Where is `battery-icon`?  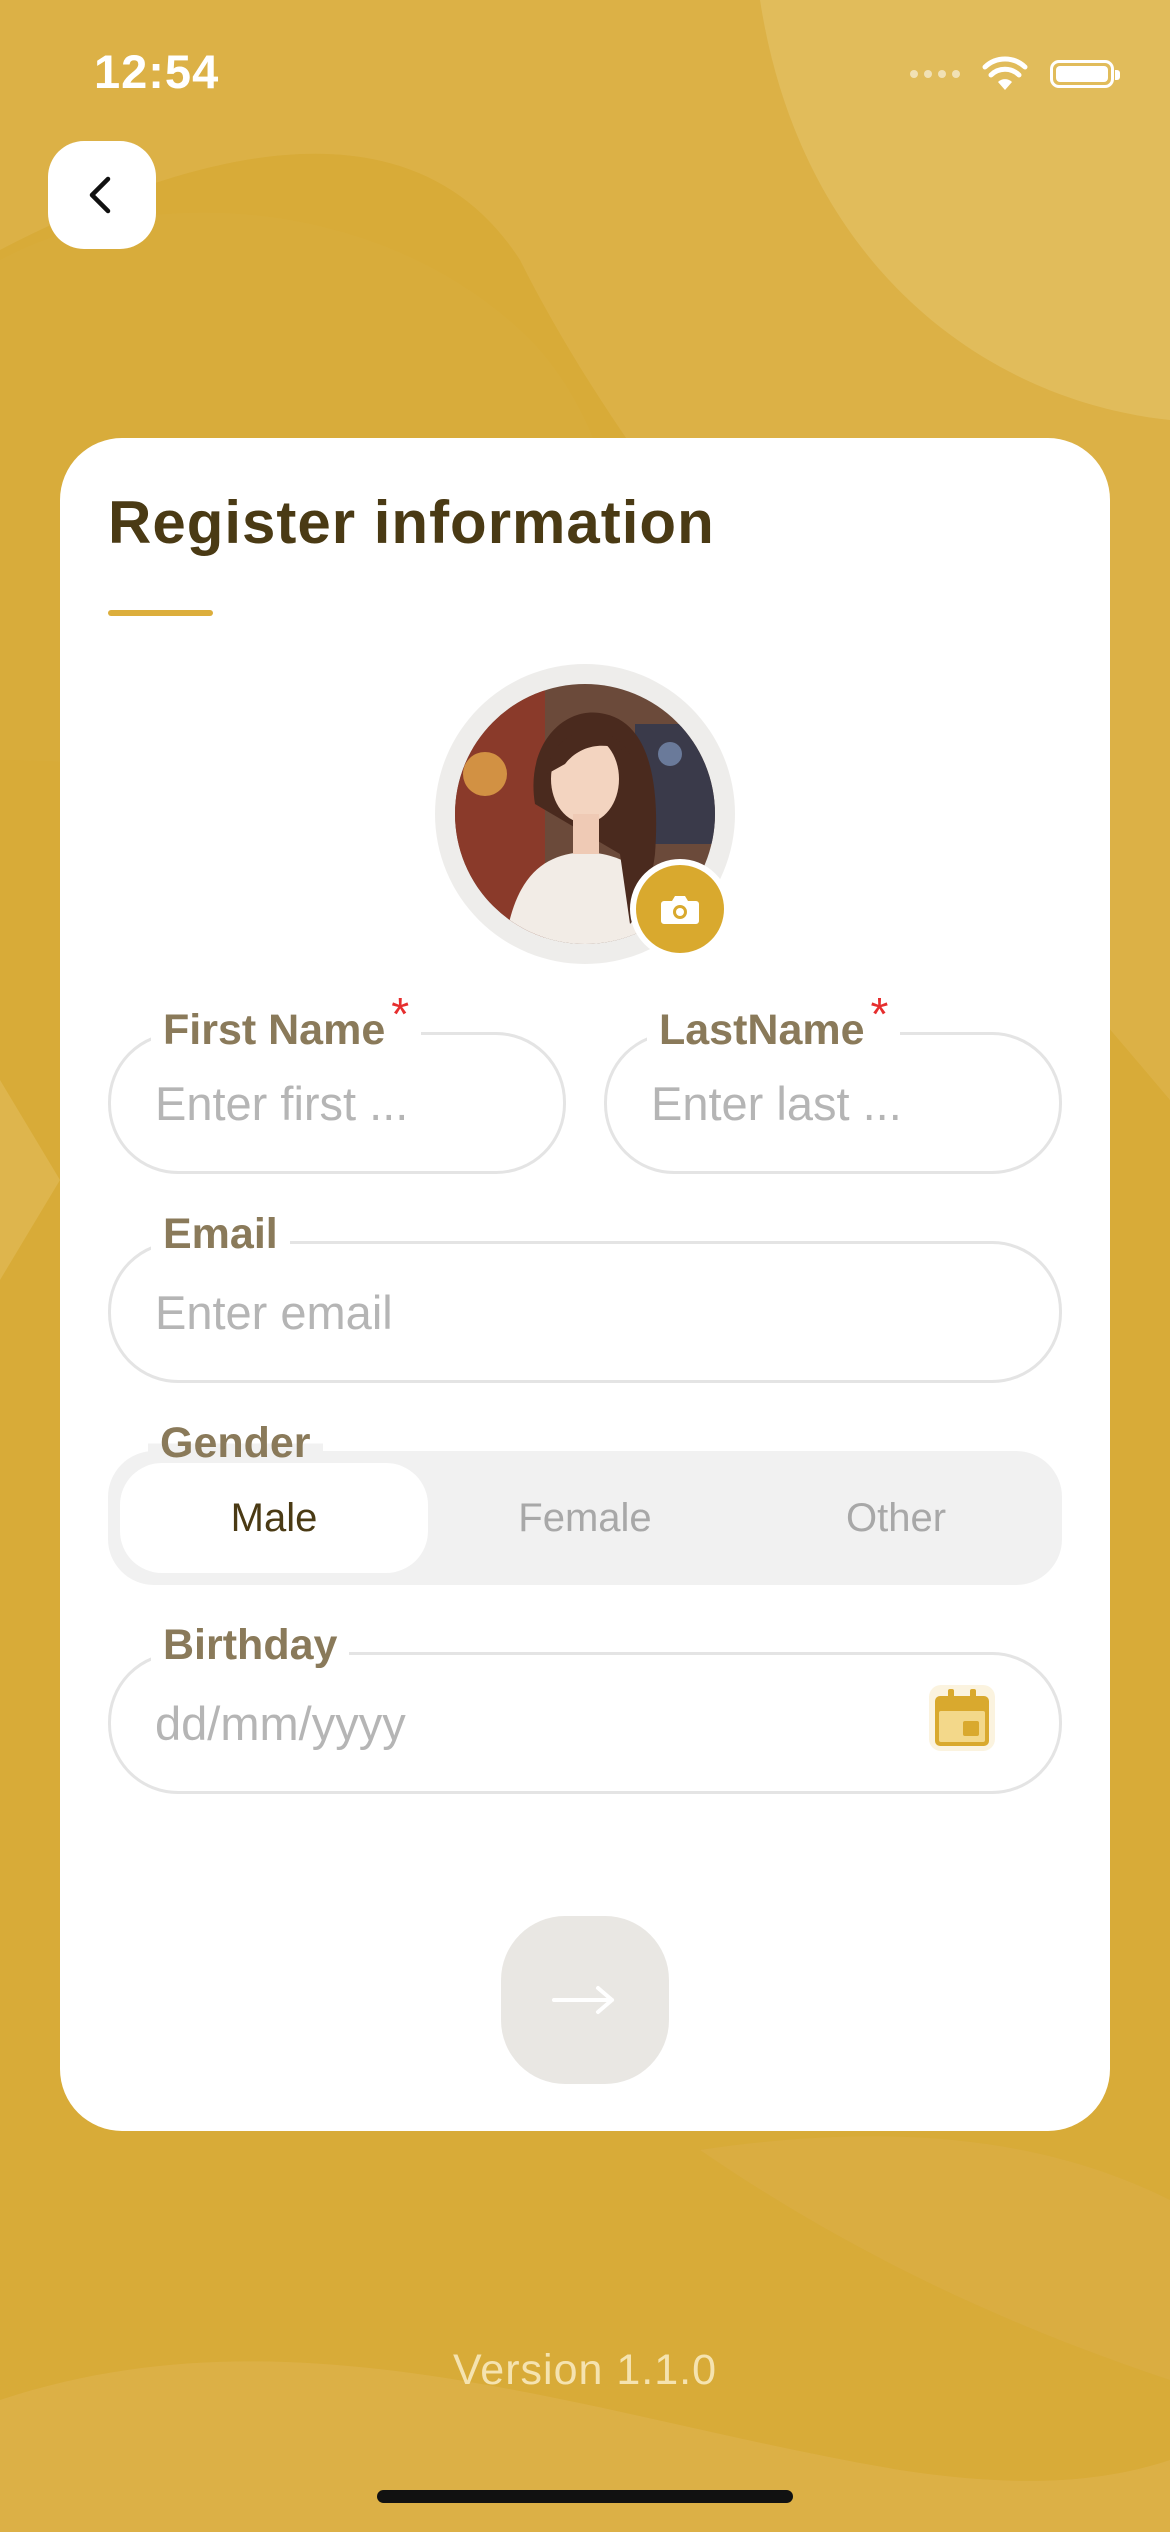 battery-icon is located at coordinates (1085, 74).